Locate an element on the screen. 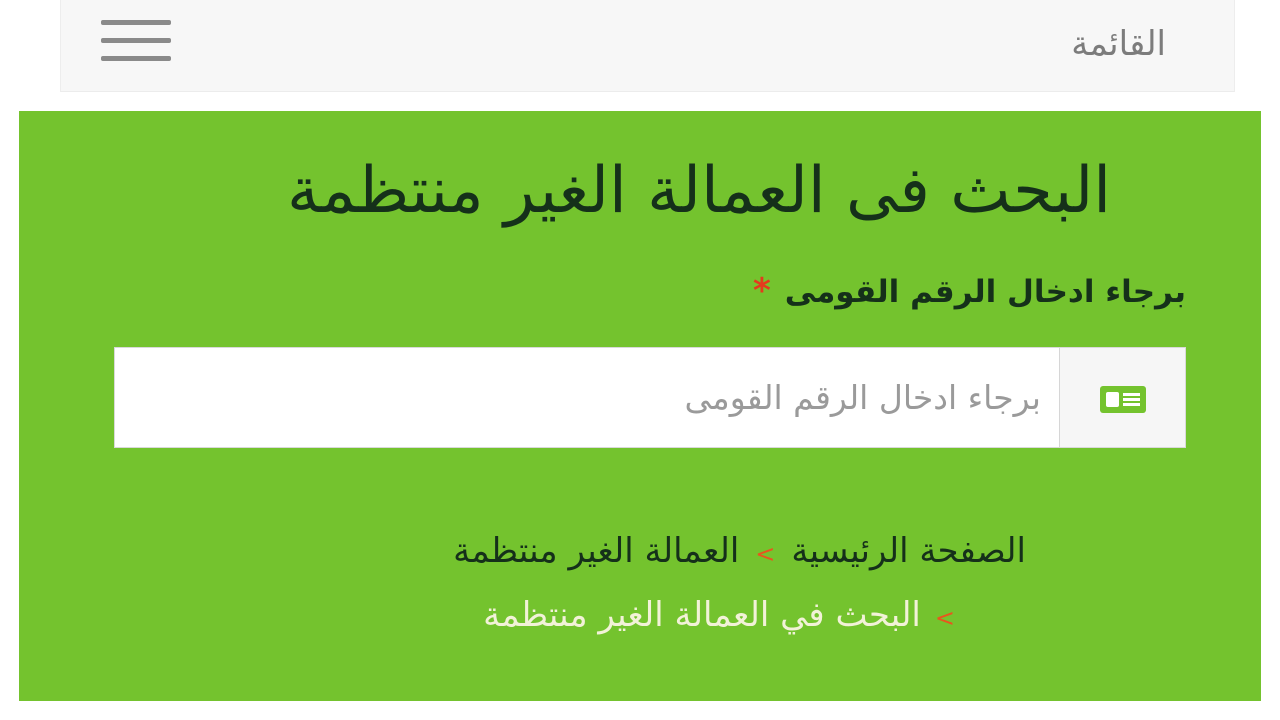 Image resolution: width=1280 pixels, height=720 pixels. national-id-input is located at coordinates (587, 397).